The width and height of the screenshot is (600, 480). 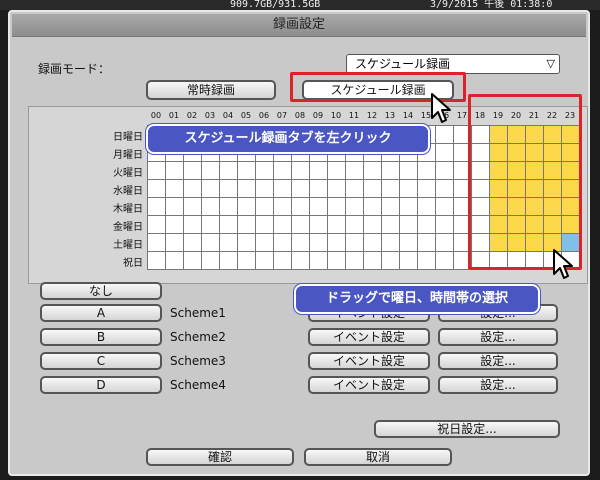 I want to click on ok-button: 確認, so click(x=220, y=457).